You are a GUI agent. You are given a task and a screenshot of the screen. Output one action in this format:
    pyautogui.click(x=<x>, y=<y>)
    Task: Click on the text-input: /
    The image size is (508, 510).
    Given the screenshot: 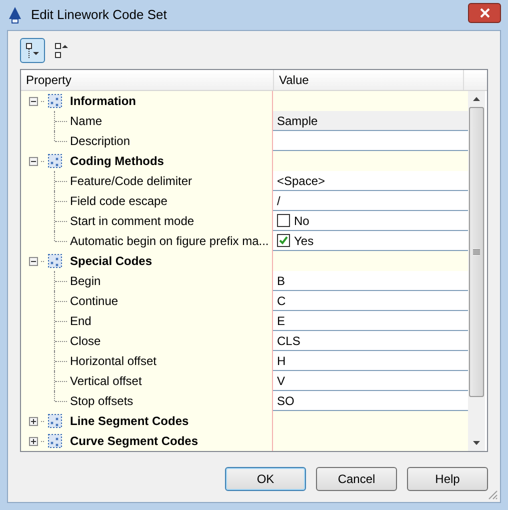 What is the action you would take?
    pyautogui.click(x=370, y=201)
    